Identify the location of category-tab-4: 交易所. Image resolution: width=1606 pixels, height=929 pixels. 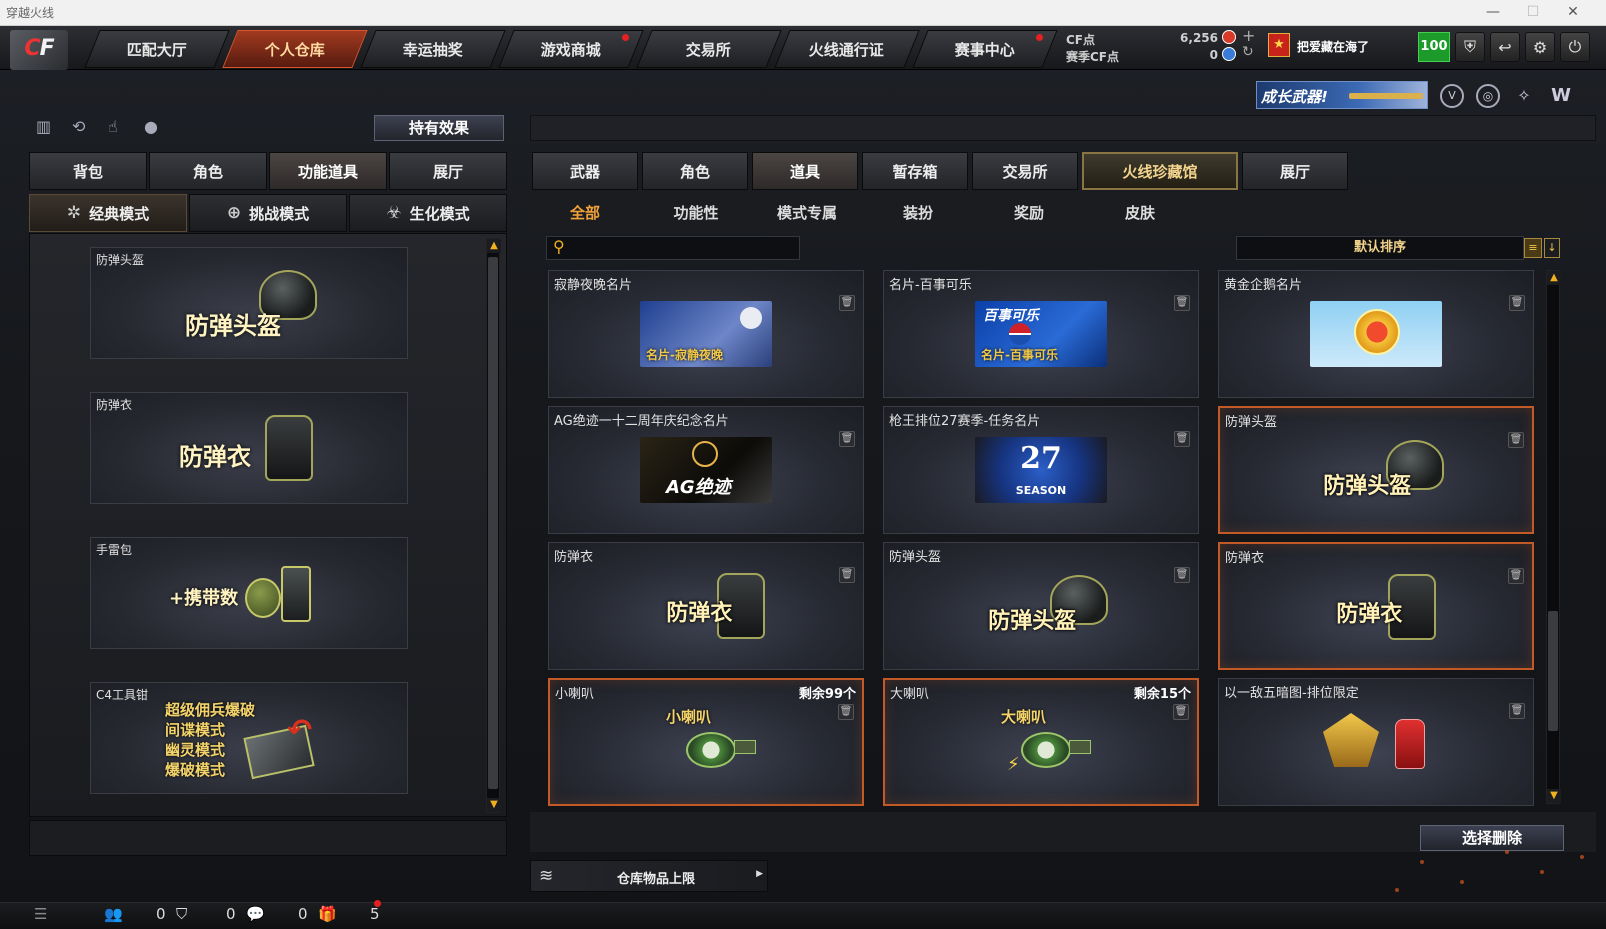
(1025, 171).